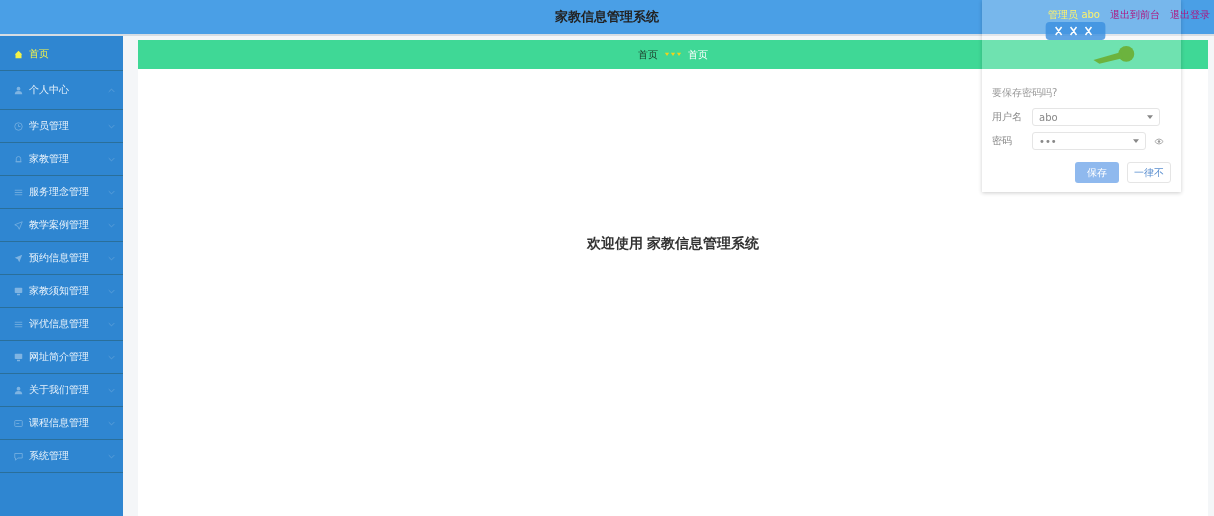  Describe the element at coordinates (1002, 141) in the screenshot. I see `field-label: 密码` at that location.